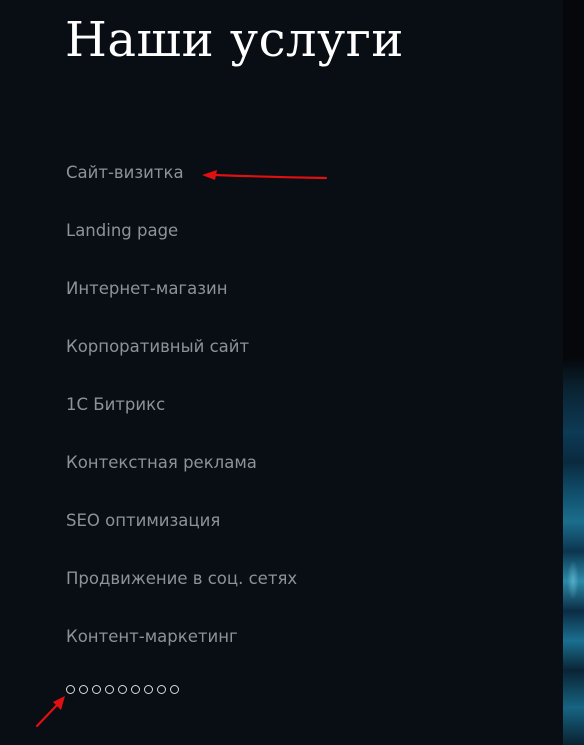  I want to click on service-link-landing-page: Landing page, so click(122, 231).